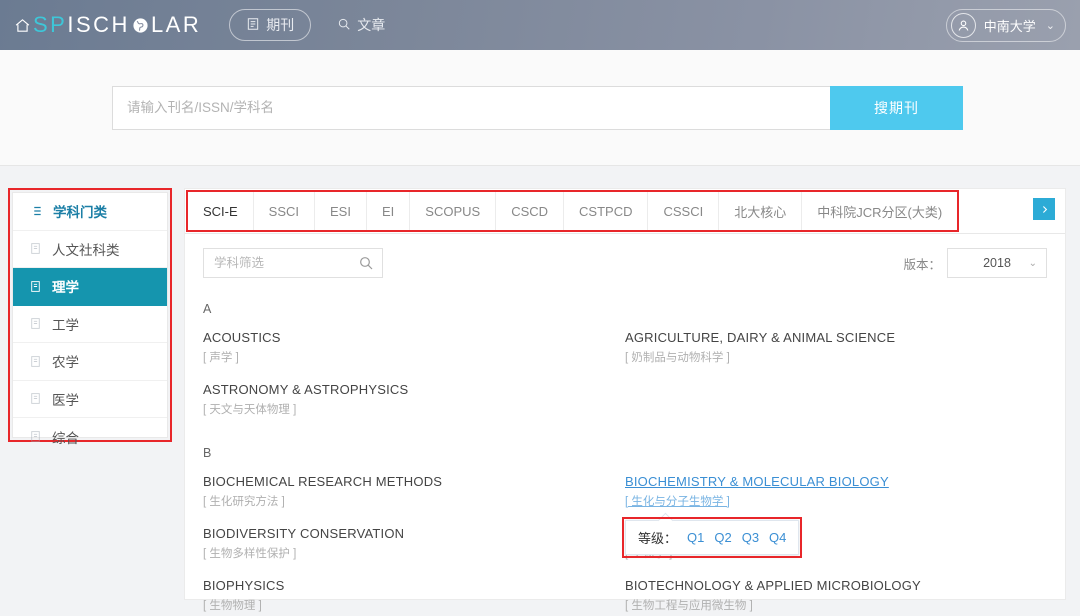  What do you see at coordinates (90, 324) in the screenshot?
I see `sidebar-item-engineering: 工学` at bounding box center [90, 324].